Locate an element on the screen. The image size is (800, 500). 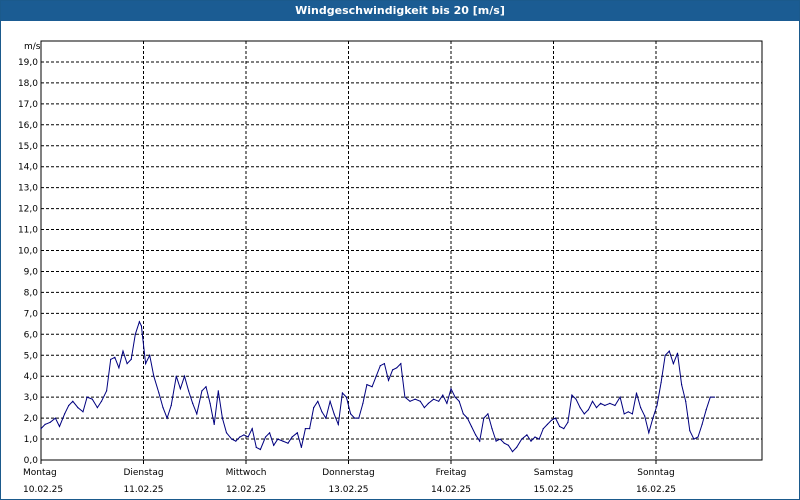
y-tick-label: 6,0 is located at coordinates (31, 335).